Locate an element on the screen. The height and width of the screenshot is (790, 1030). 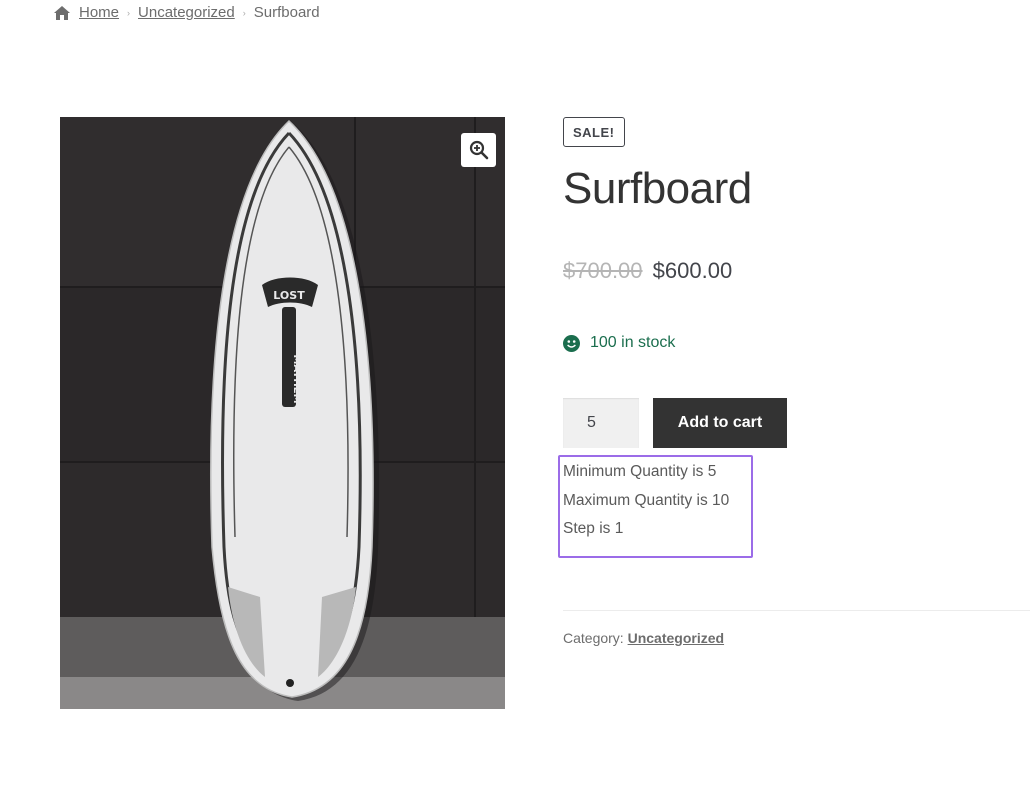
breadcrumb-category-link: Uncategorized is located at coordinates (186, 12).